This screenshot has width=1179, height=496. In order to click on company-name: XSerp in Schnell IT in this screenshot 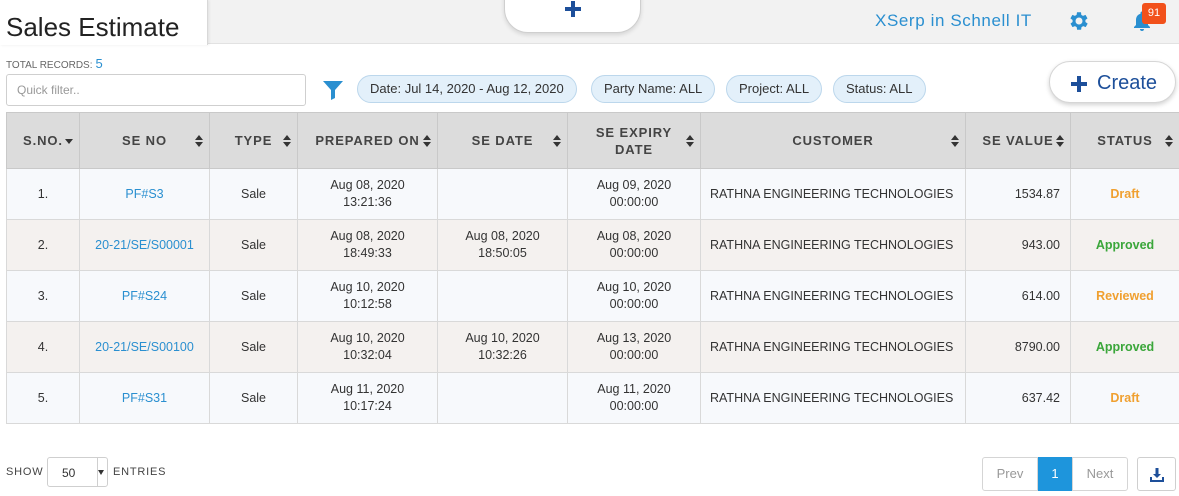, I will do `click(953, 21)`.